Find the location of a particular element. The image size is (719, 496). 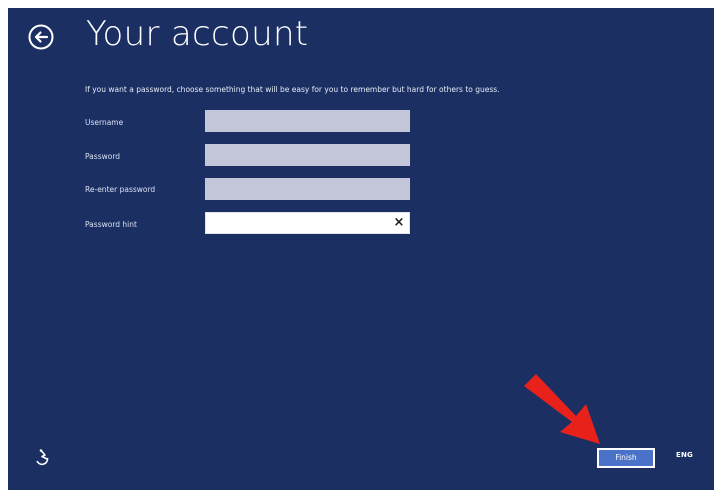

ease-of-access-icon is located at coordinates (43, 457).